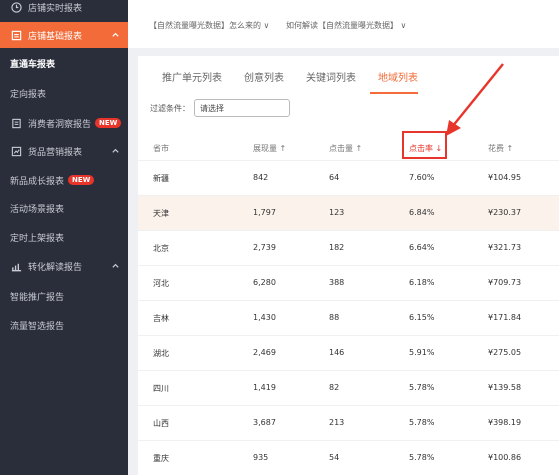 The image size is (559, 475). Describe the element at coordinates (345, 148) in the screenshot. I see `column-header-clicks: 点击量 ↑` at that location.